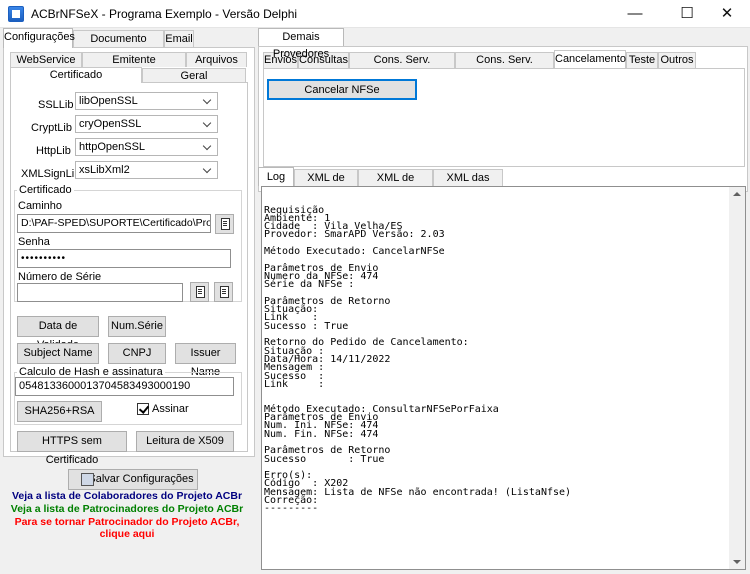  What do you see at coordinates (87, 479) in the screenshot?
I see `save-icon` at bounding box center [87, 479].